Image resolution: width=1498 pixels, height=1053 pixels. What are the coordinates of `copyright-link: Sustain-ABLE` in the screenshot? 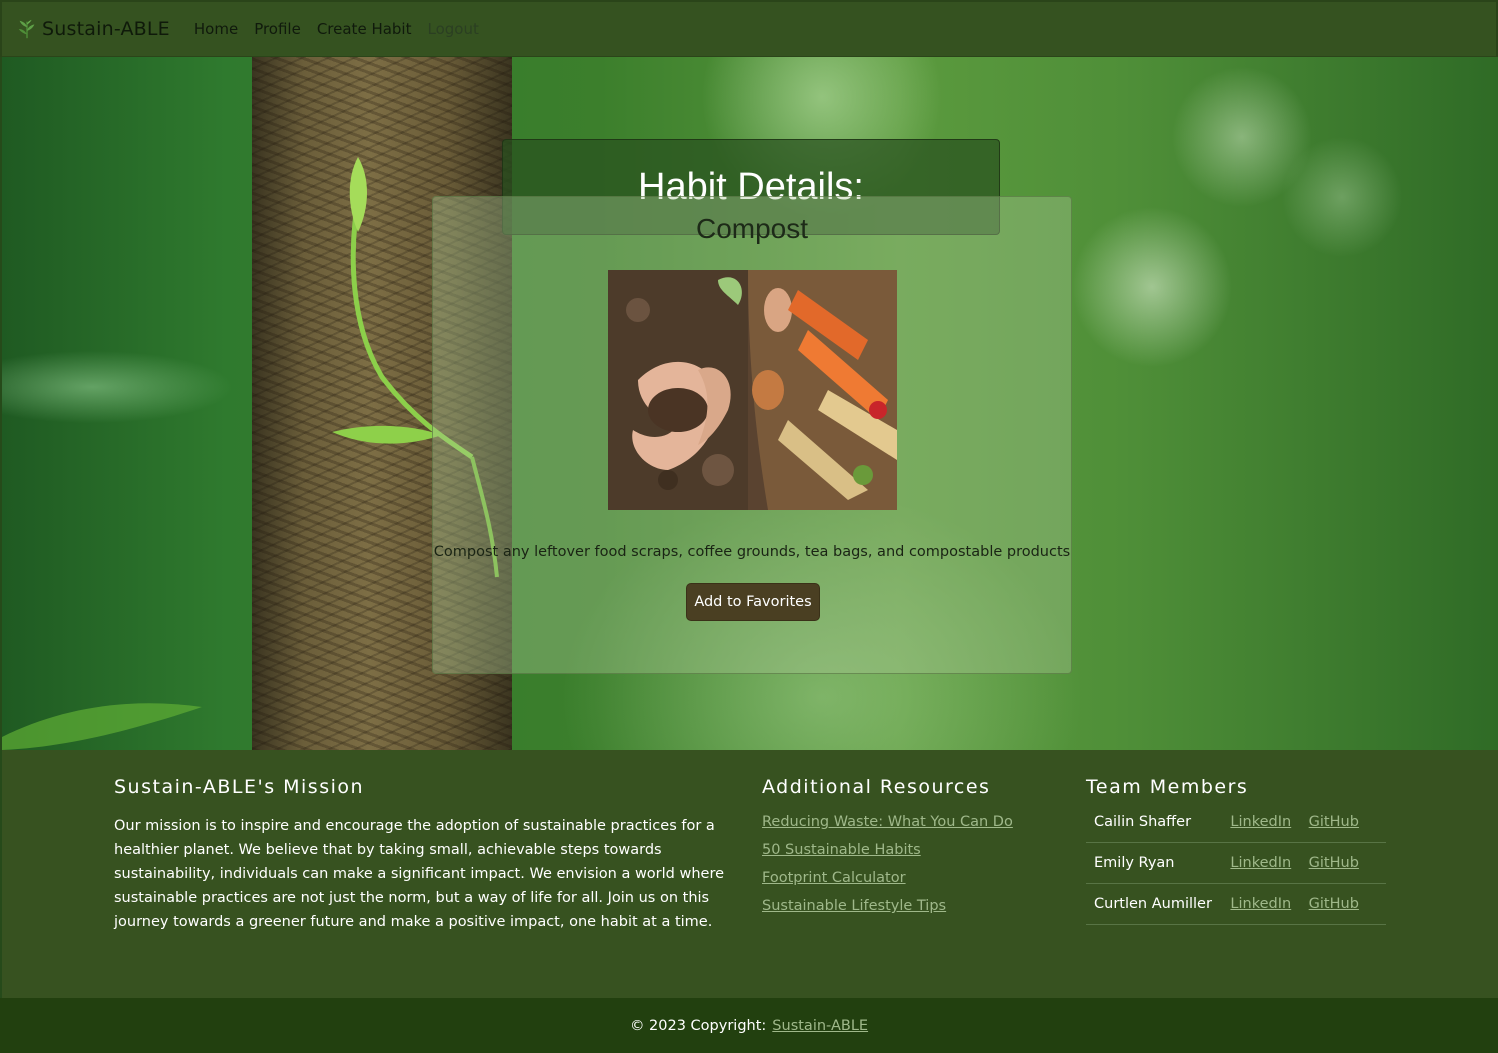 It's located at (820, 1026).